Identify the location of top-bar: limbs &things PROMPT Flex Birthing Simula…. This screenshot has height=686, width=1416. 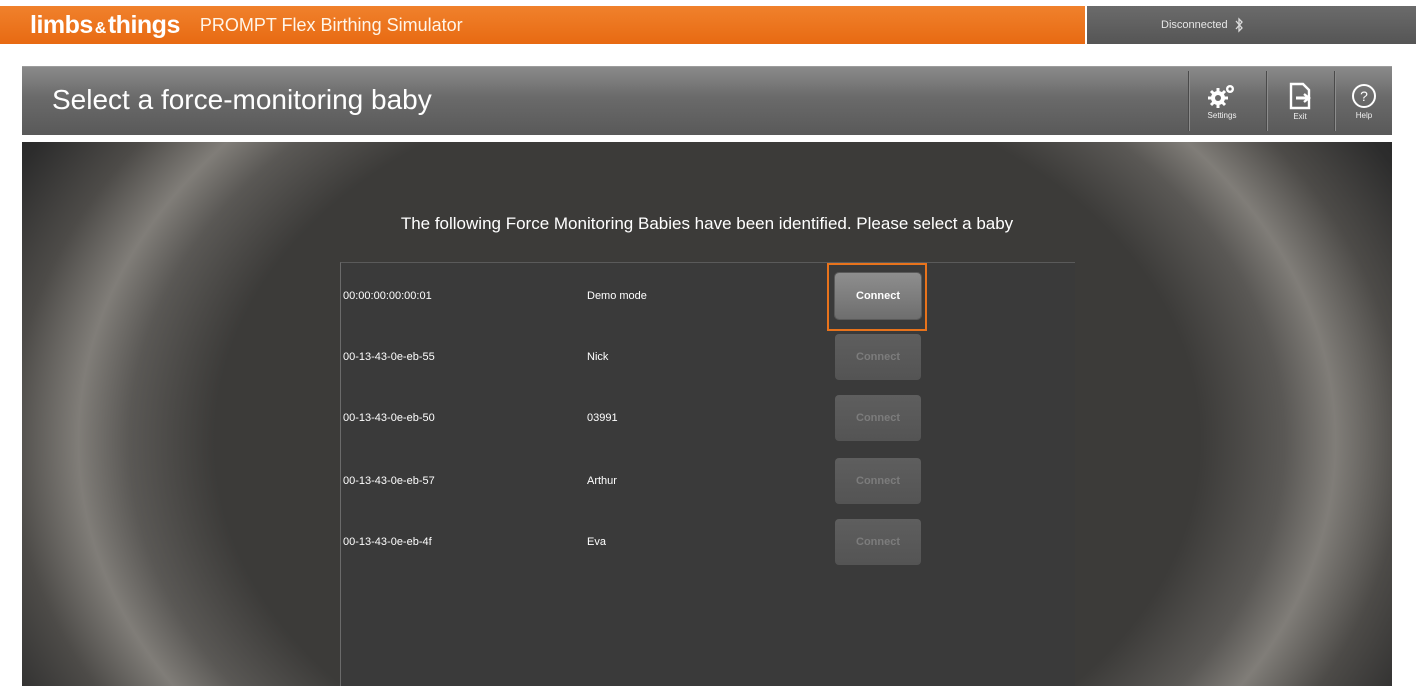
(708, 23).